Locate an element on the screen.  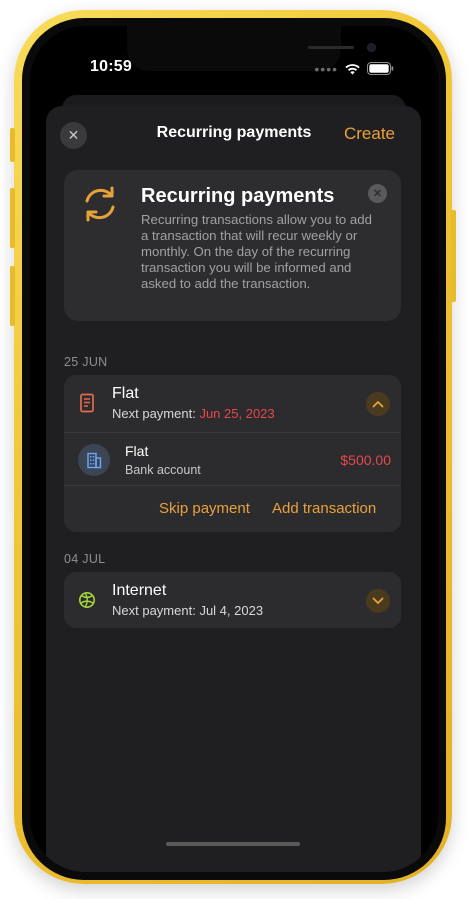
transaction-account: Bank account is located at coordinates (163, 470).